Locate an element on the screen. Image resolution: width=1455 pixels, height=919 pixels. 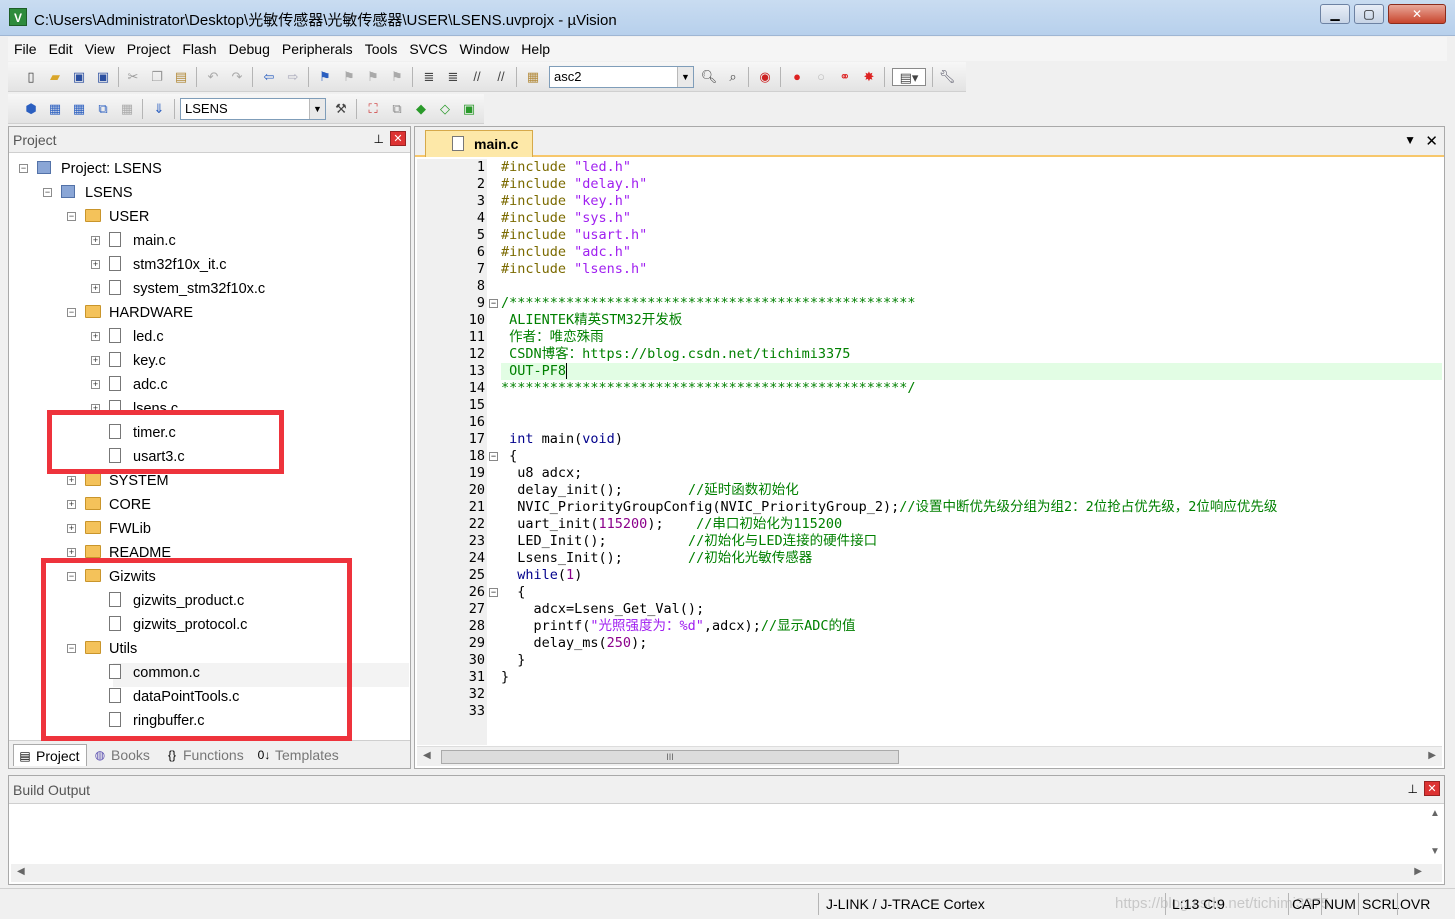
open-folder-icon: ▰ is located at coordinates (55, 77).